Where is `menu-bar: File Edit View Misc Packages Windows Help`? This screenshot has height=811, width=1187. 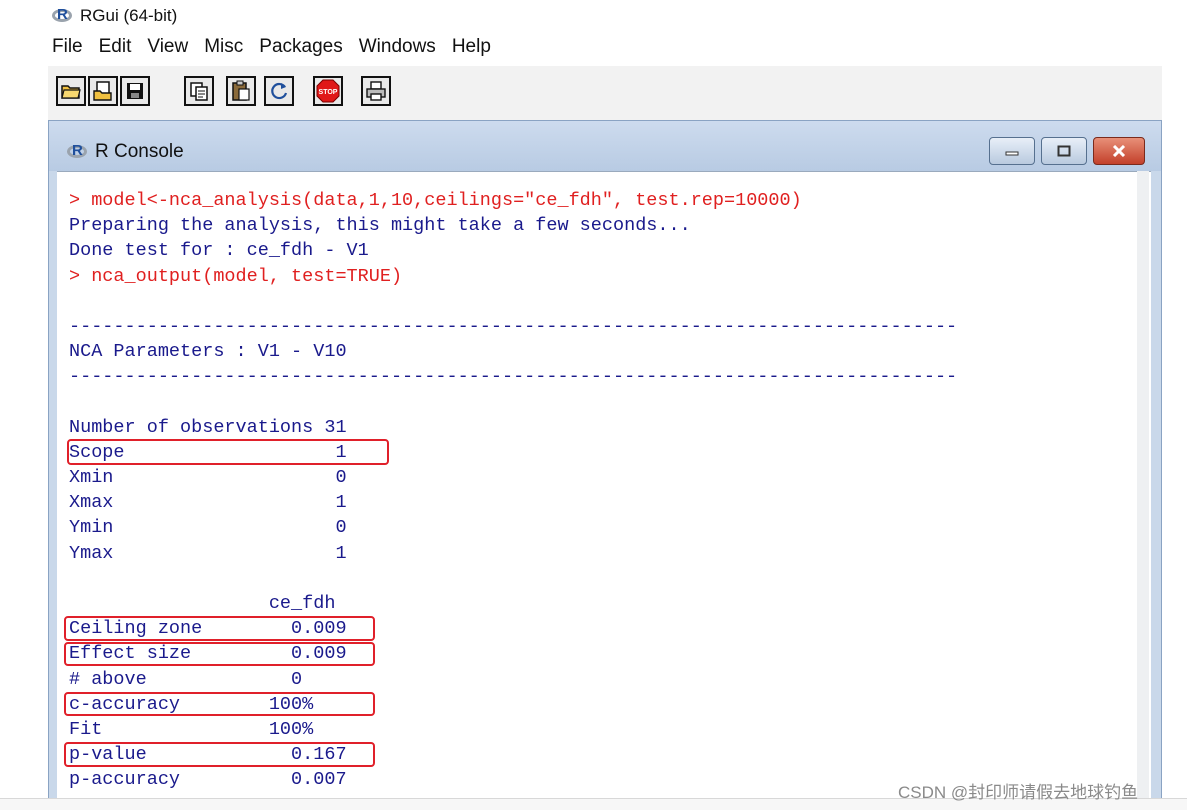 menu-bar: File Edit View Misc Packages Windows Help is located at coordinates (279, 50).